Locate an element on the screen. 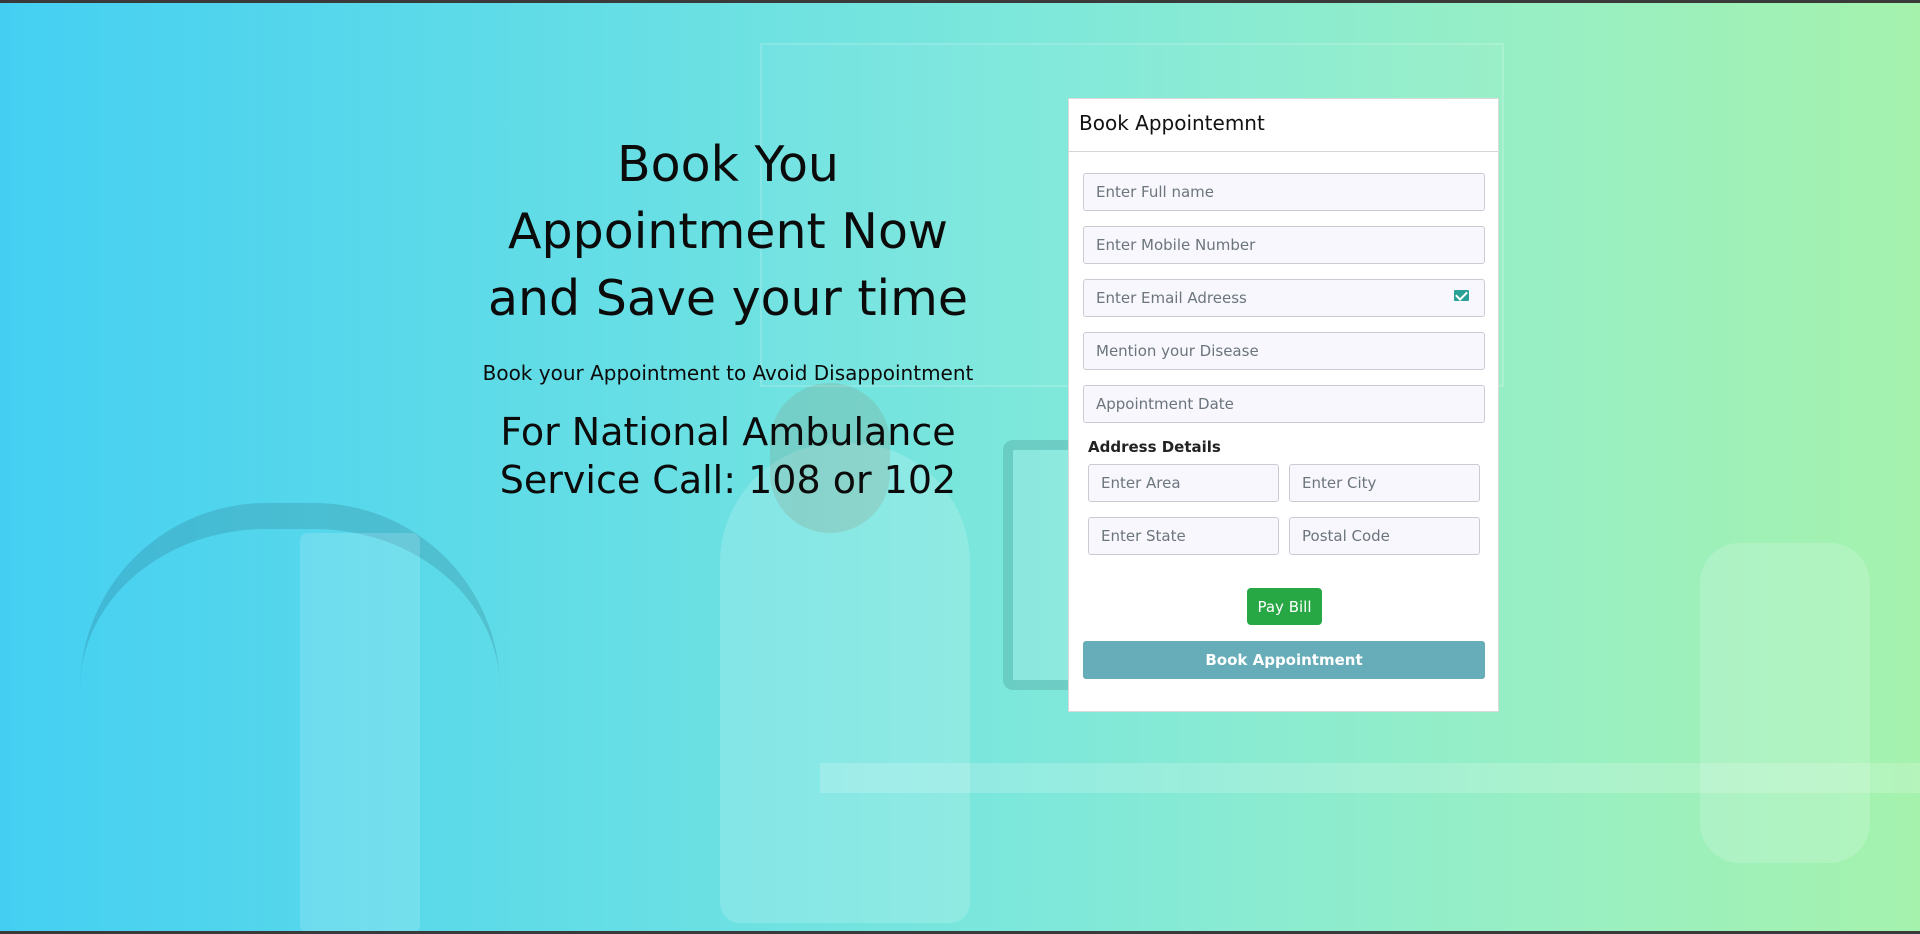  full-name-input is located at coordinates (1284, 192).